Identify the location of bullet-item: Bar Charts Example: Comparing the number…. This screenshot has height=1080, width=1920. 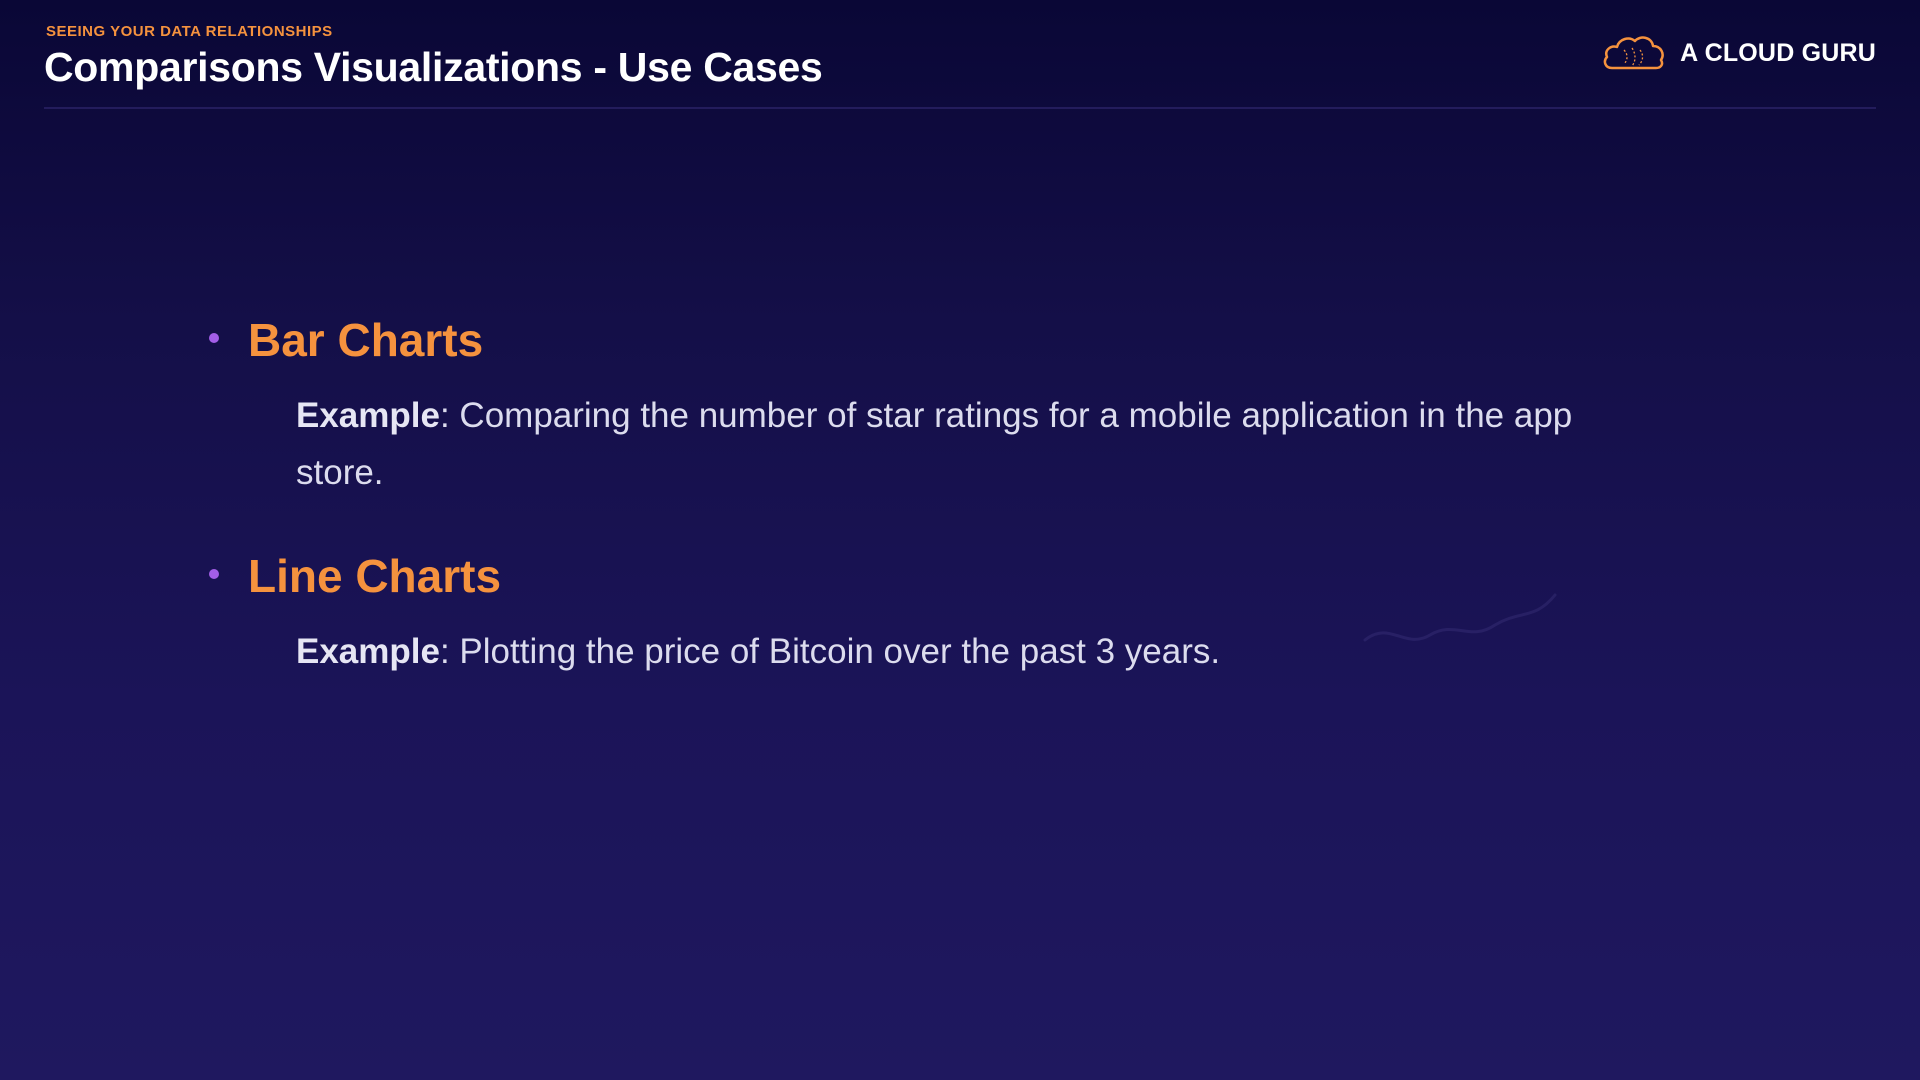
(905, 403).